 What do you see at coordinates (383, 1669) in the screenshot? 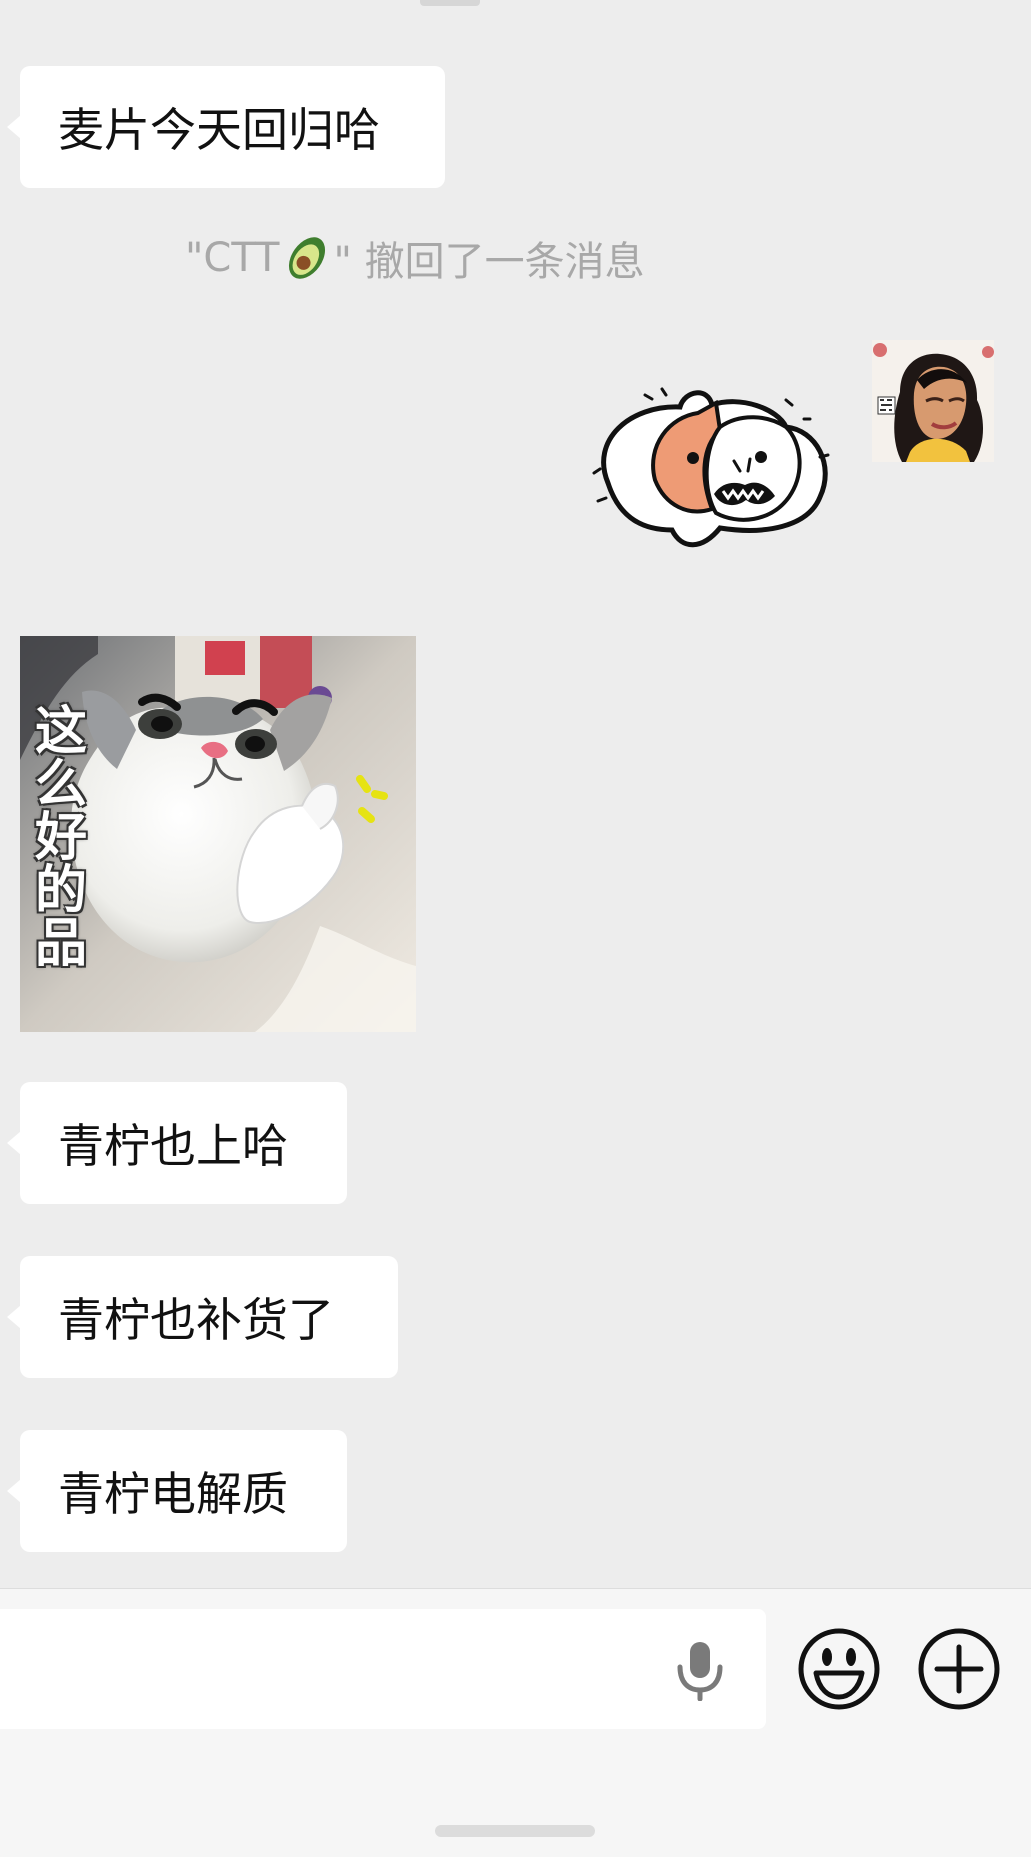
I see `message-input` at bounding box center [383, 1669].